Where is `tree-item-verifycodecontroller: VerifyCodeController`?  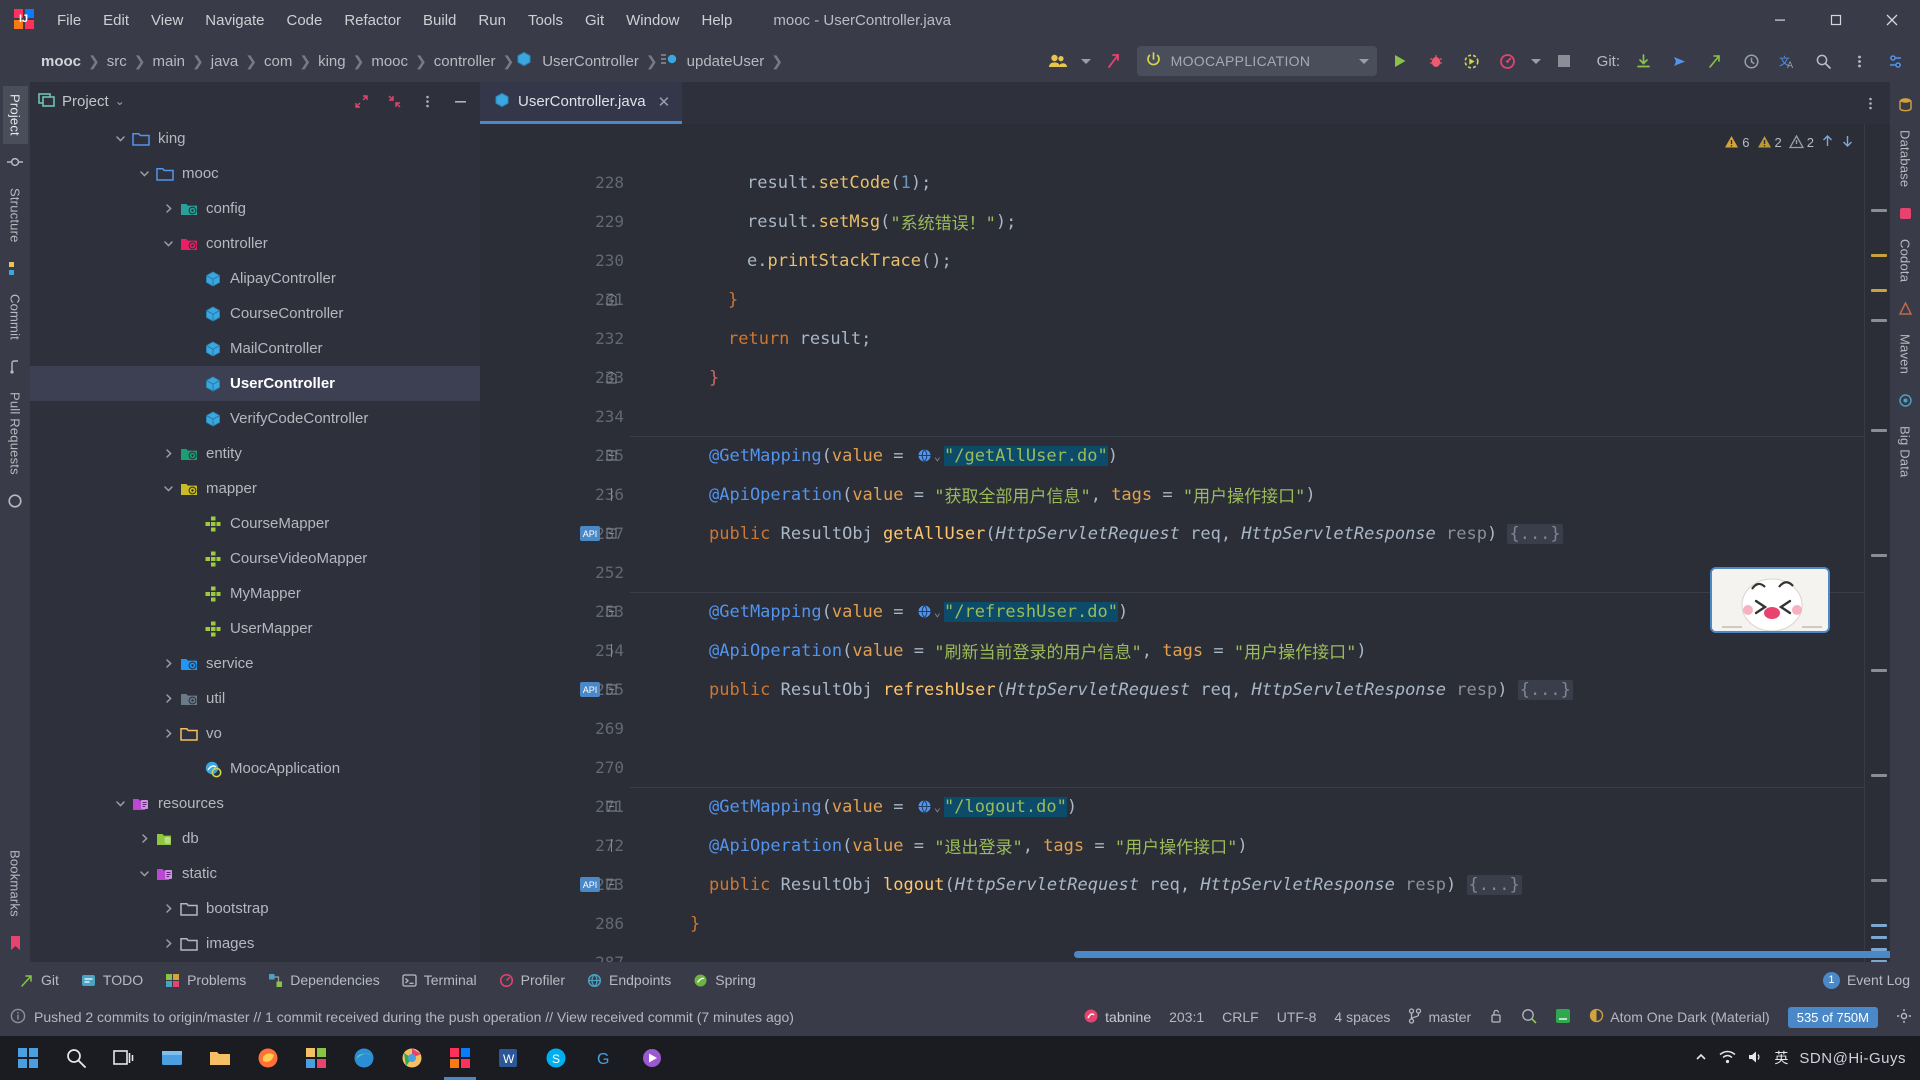
tree-item-verifycodecontroller: VerifyCodeController is located at coordinates (255, 418).